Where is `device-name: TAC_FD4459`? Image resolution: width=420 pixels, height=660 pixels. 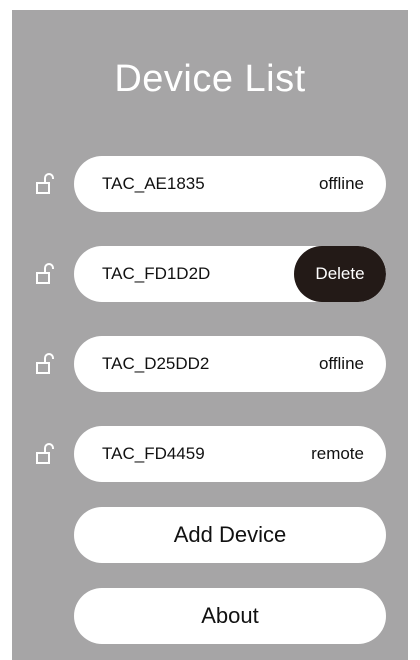 device-name: TAC_FD4459 is located at coordinates (153, 453).